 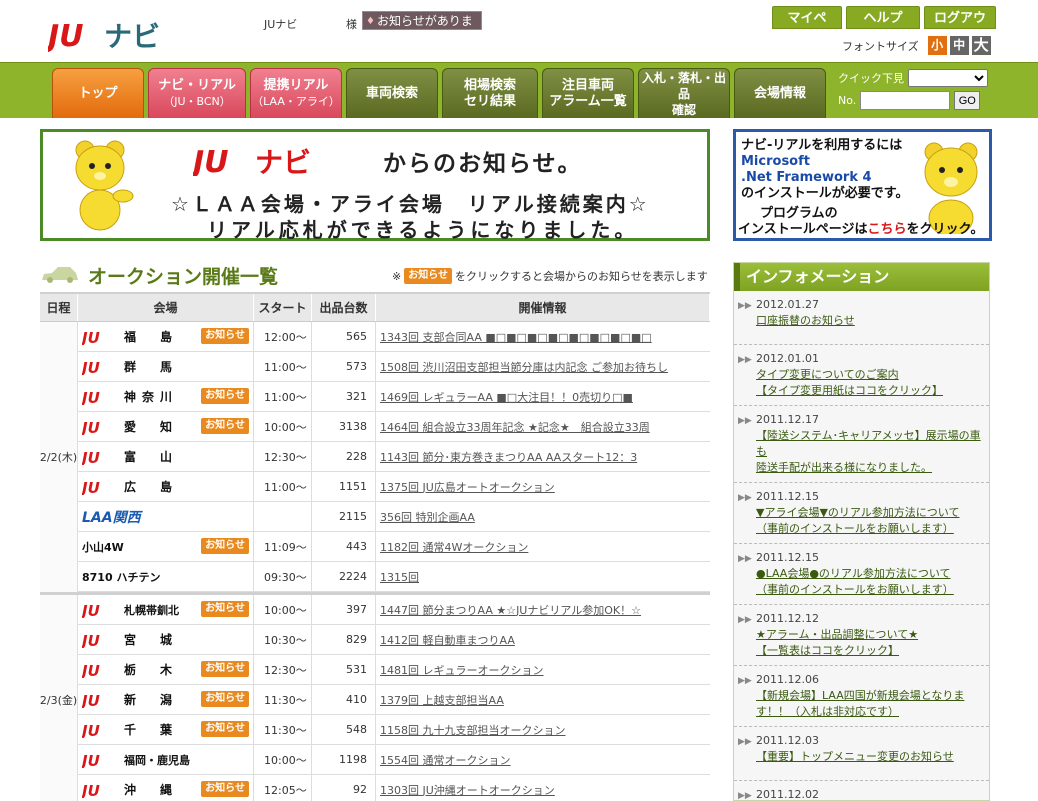 What do you see at coordinates (780, 93) in the screenshot?
I see `tab-venue-info: 会場情報` at bounding box center [780, 93].